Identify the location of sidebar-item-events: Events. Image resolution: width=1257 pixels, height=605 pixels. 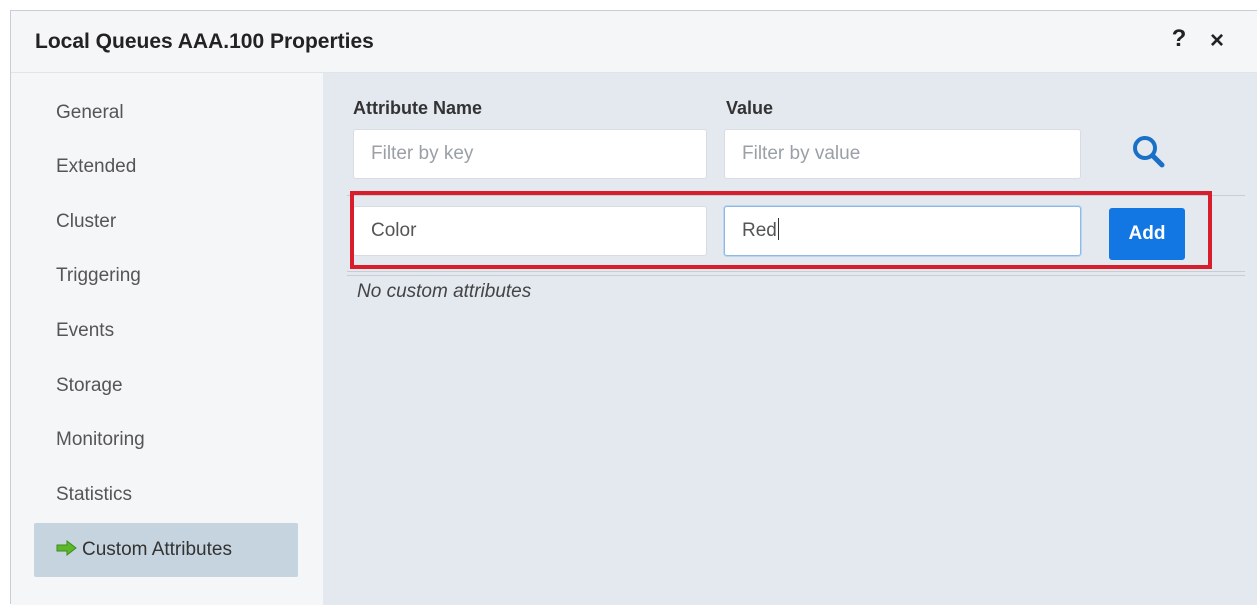
(166, 331).